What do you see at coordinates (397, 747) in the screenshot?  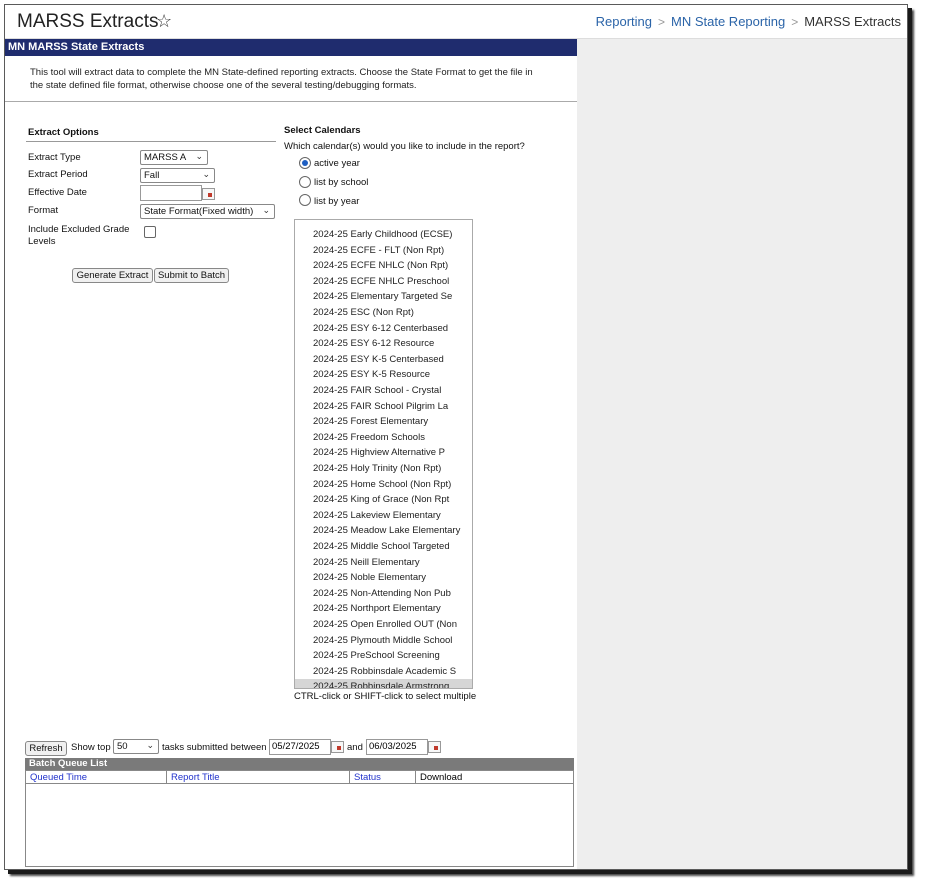 I see `end-date-input: 06/03/2025` at bounding box center [397, 747].